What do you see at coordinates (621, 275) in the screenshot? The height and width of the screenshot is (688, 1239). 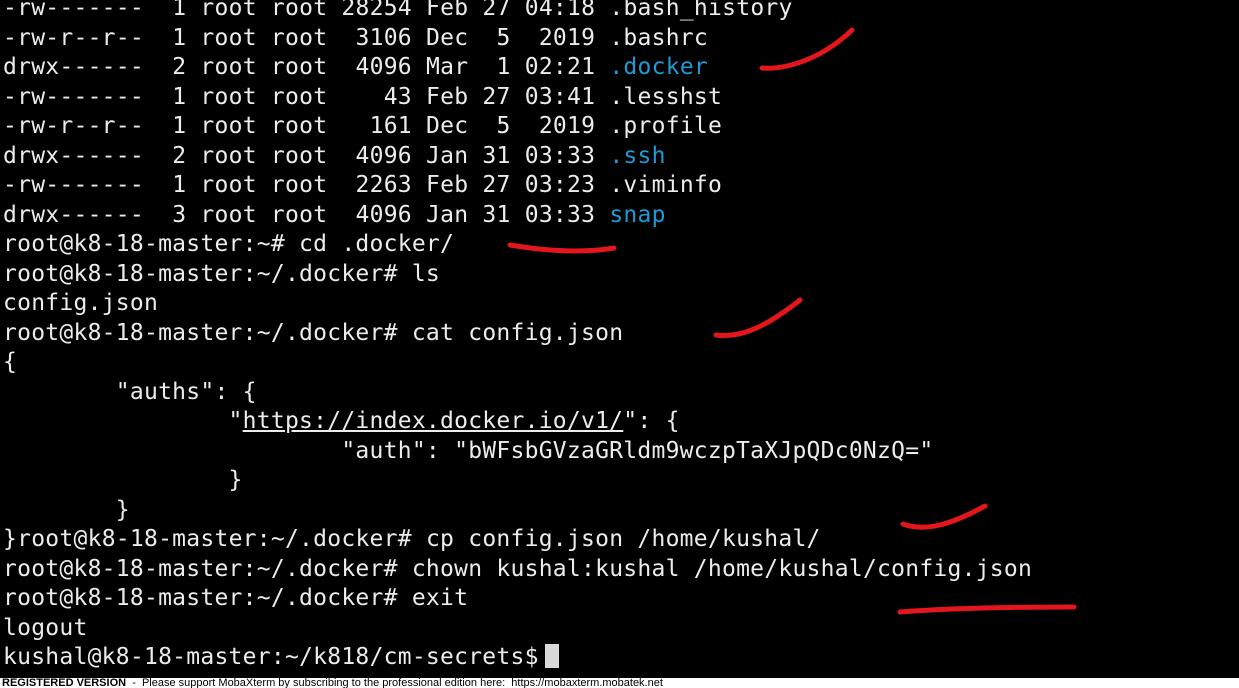 I see `command-line: root@k8-18-master:~/.docker# ls` at bounding box center [621, 275].